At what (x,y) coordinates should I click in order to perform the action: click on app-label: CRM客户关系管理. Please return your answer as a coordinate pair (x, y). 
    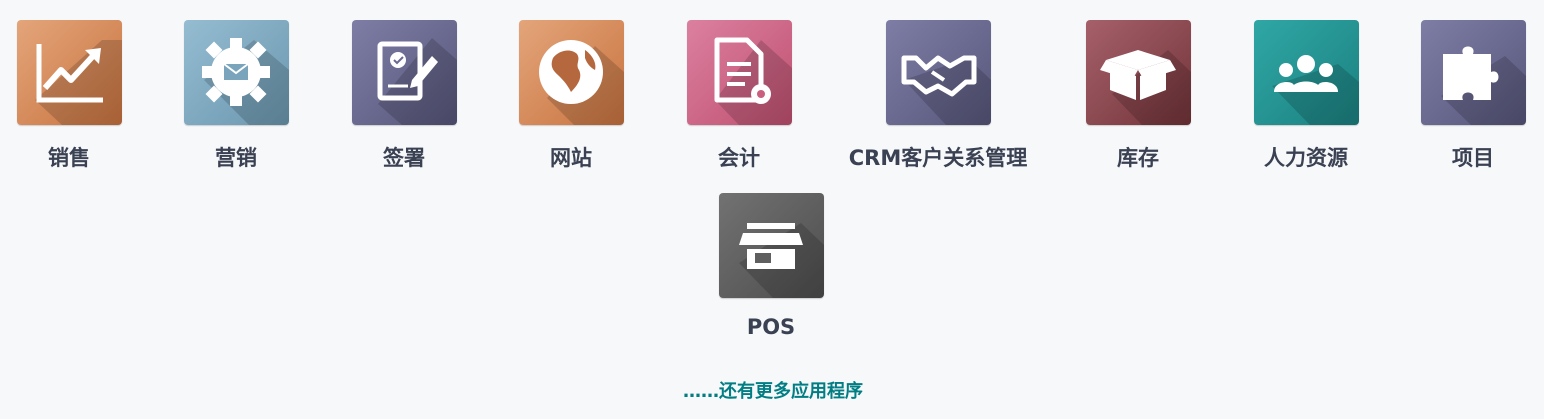
    Looking at the image, I should click on (938, 158).